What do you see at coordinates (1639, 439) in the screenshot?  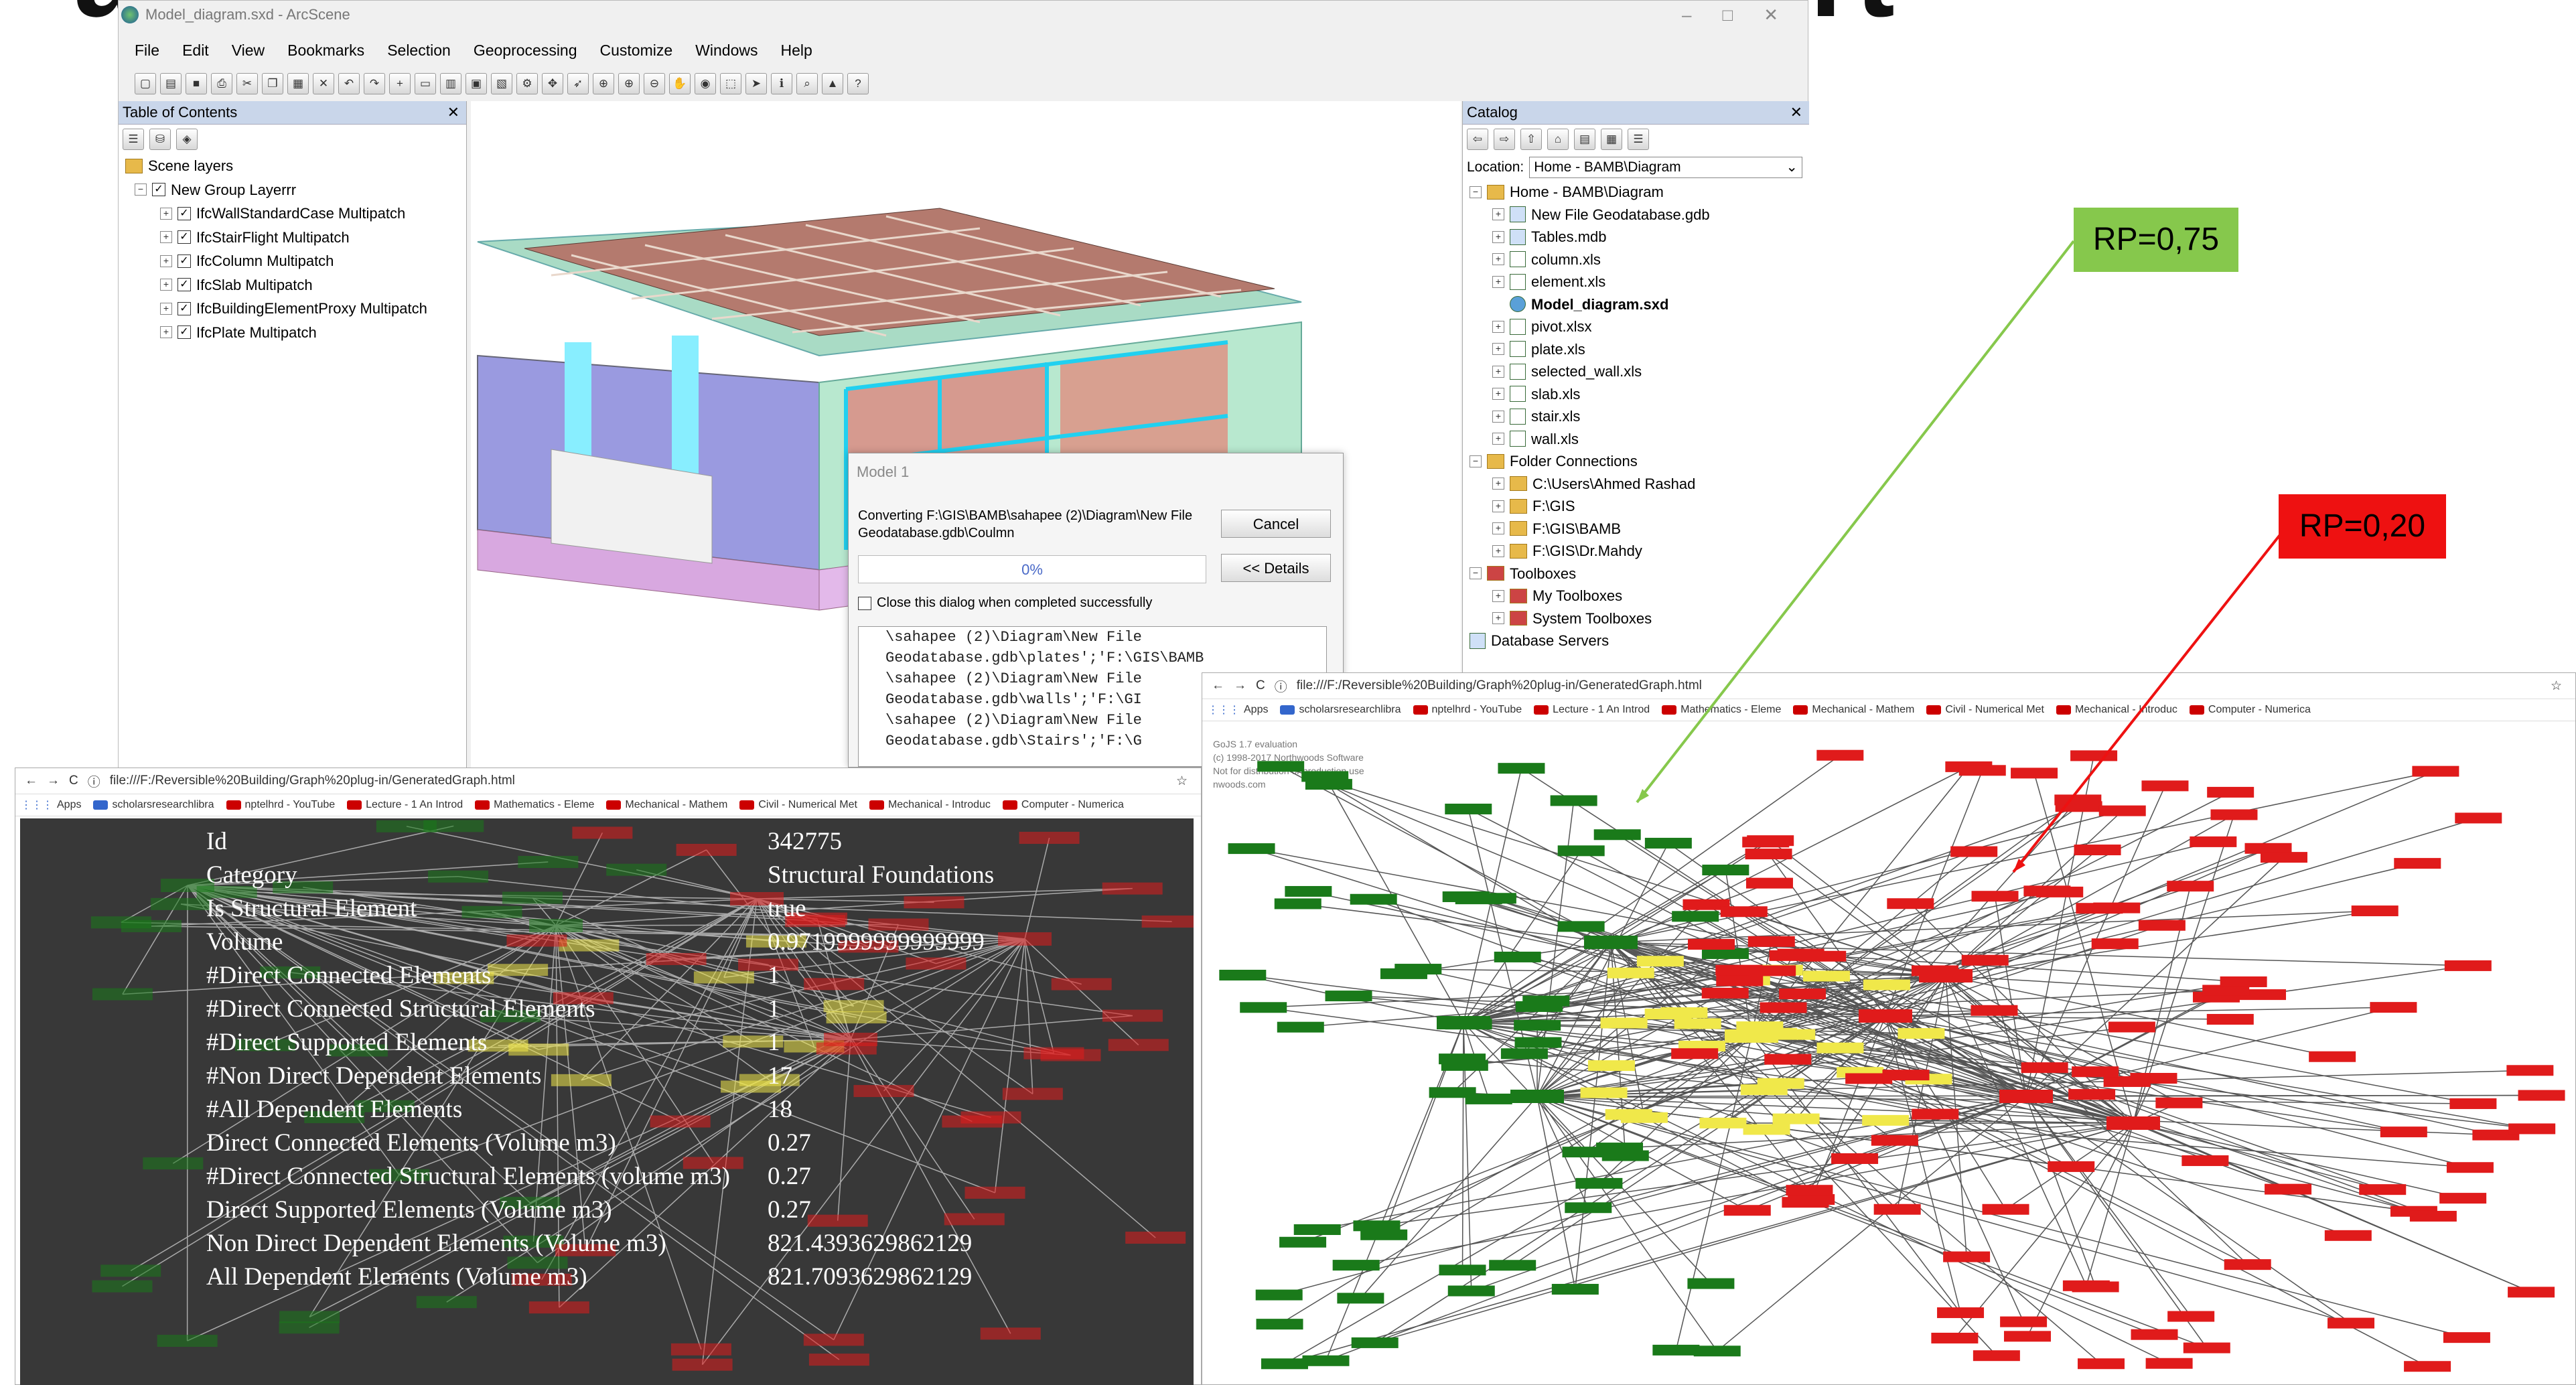 I see `catalog-item: + wall.xls` at bounding box center [1639, 439].